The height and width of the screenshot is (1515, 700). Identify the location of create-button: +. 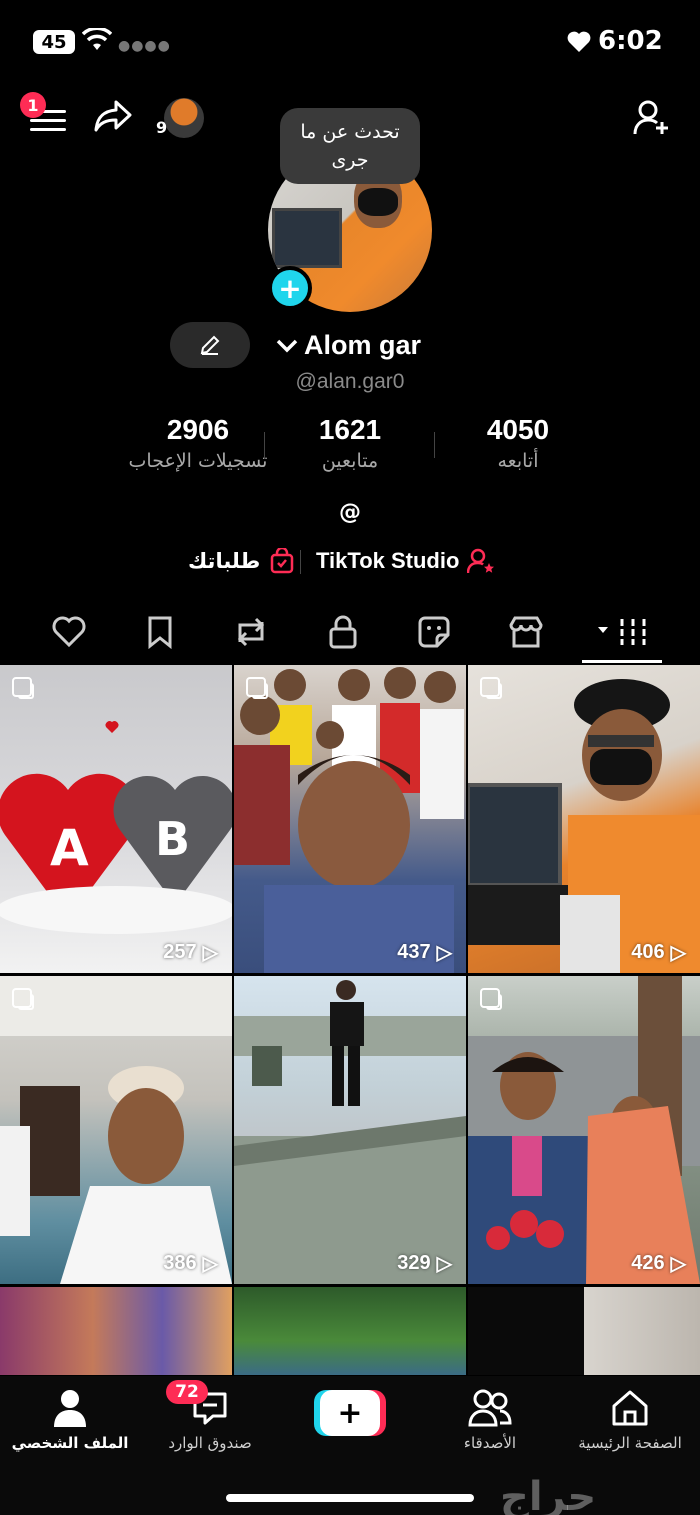
(350, 1413).